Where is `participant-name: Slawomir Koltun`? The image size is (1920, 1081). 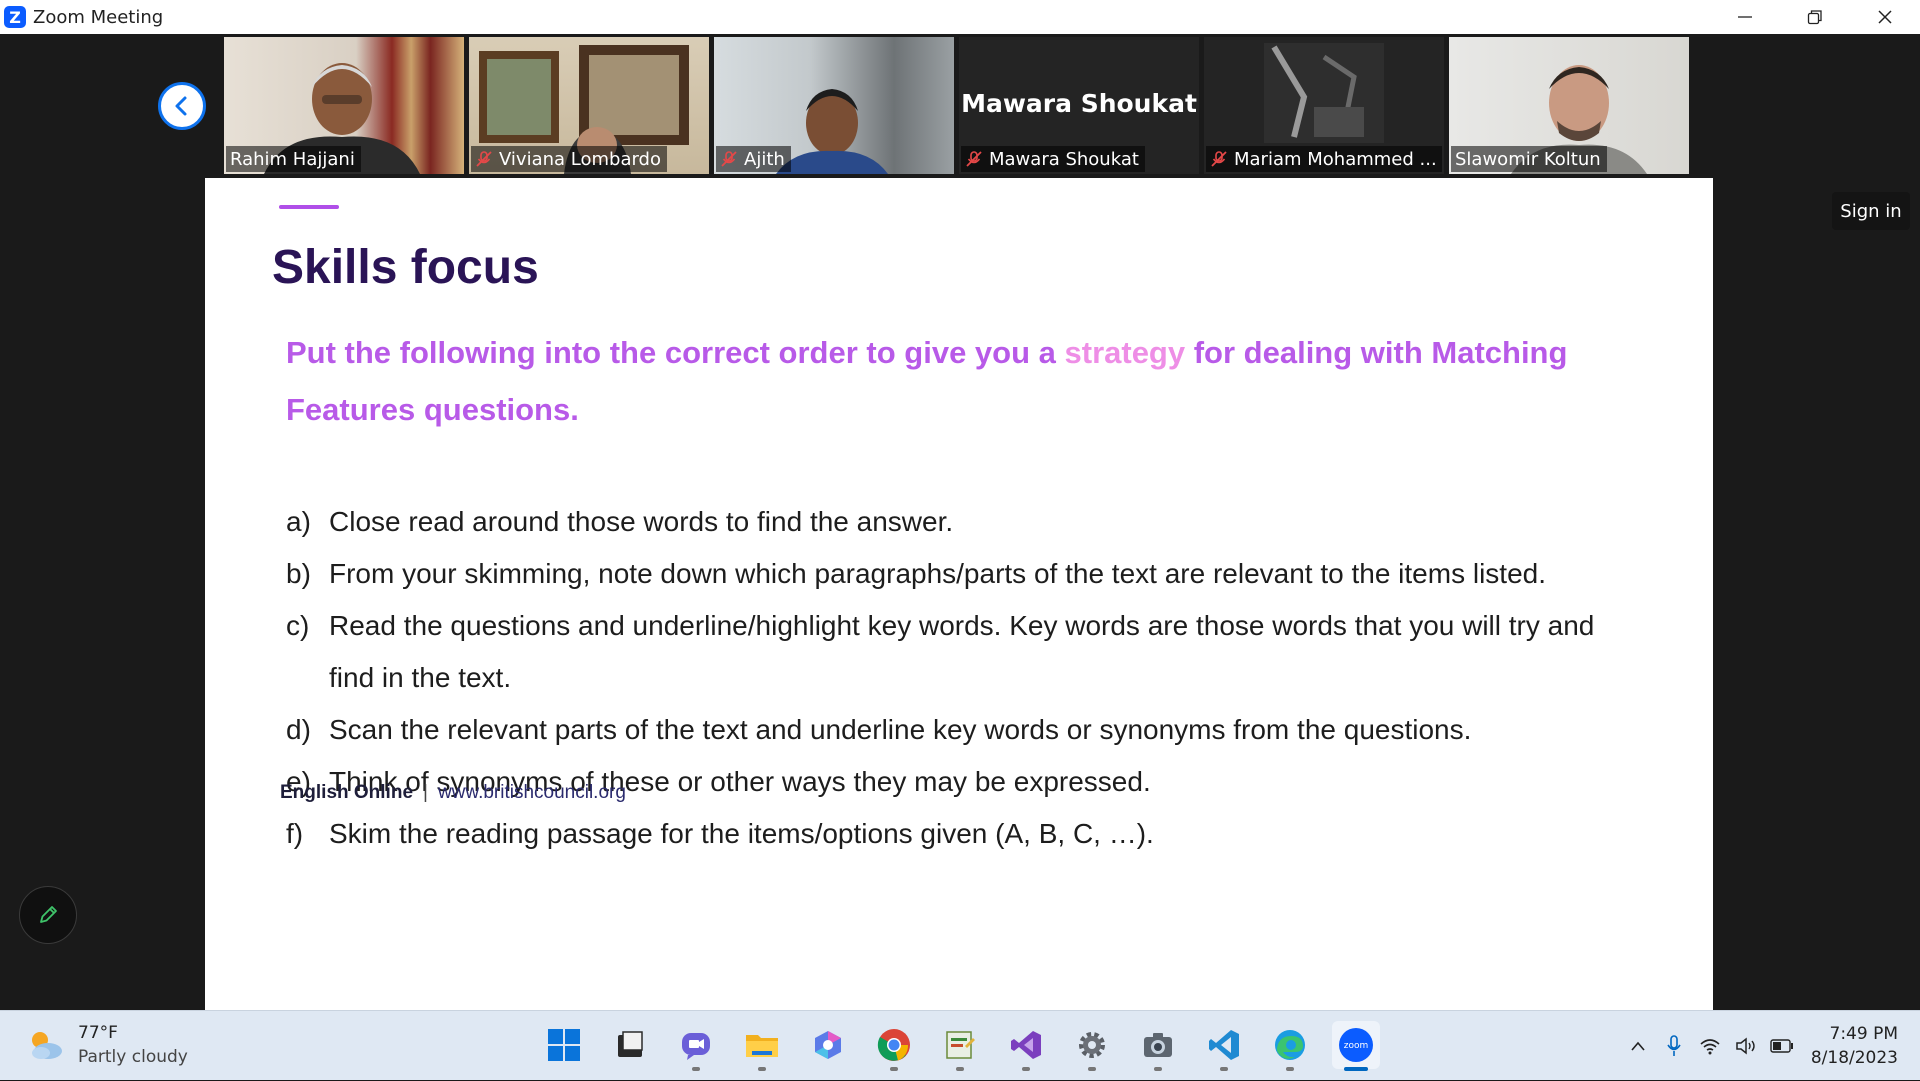 participant-name: Slawomir Koltun is located at coordinates (1528, 159).